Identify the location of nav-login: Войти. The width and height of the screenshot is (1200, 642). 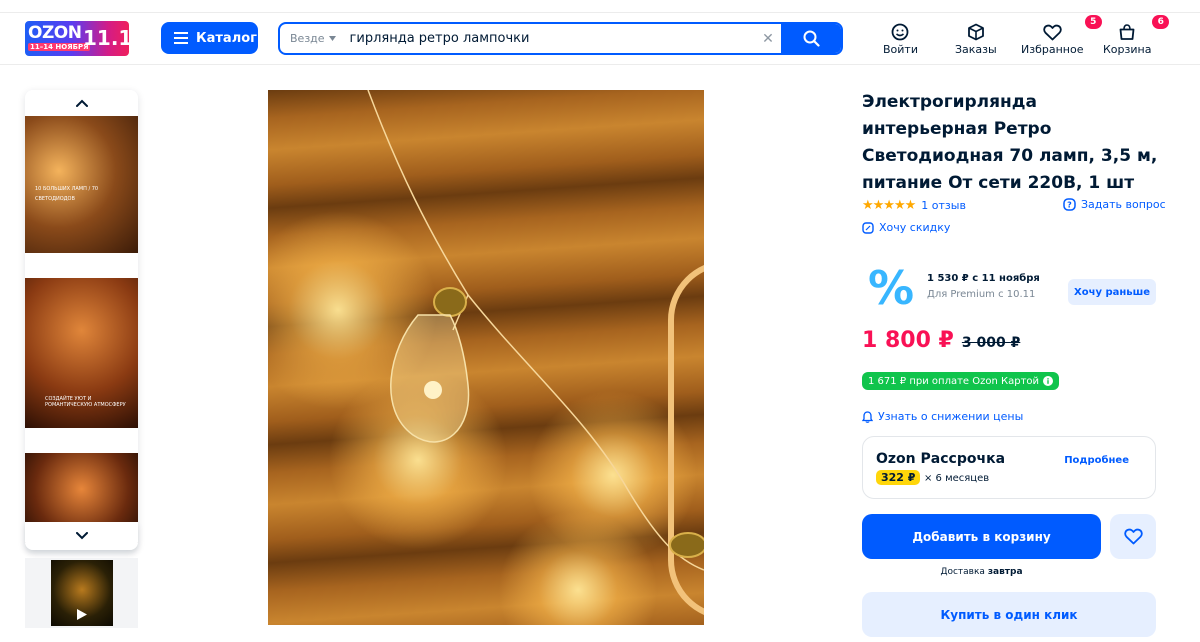
(900, 38).